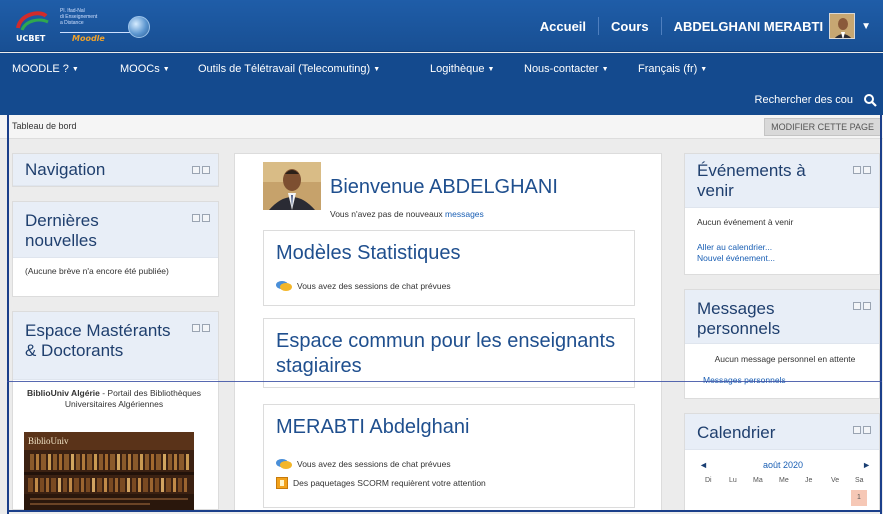  Describe the element at coordinates (45, 69) in the screenshot. I see `menu-item-moodle: MOODLE ? ▼` at that location.